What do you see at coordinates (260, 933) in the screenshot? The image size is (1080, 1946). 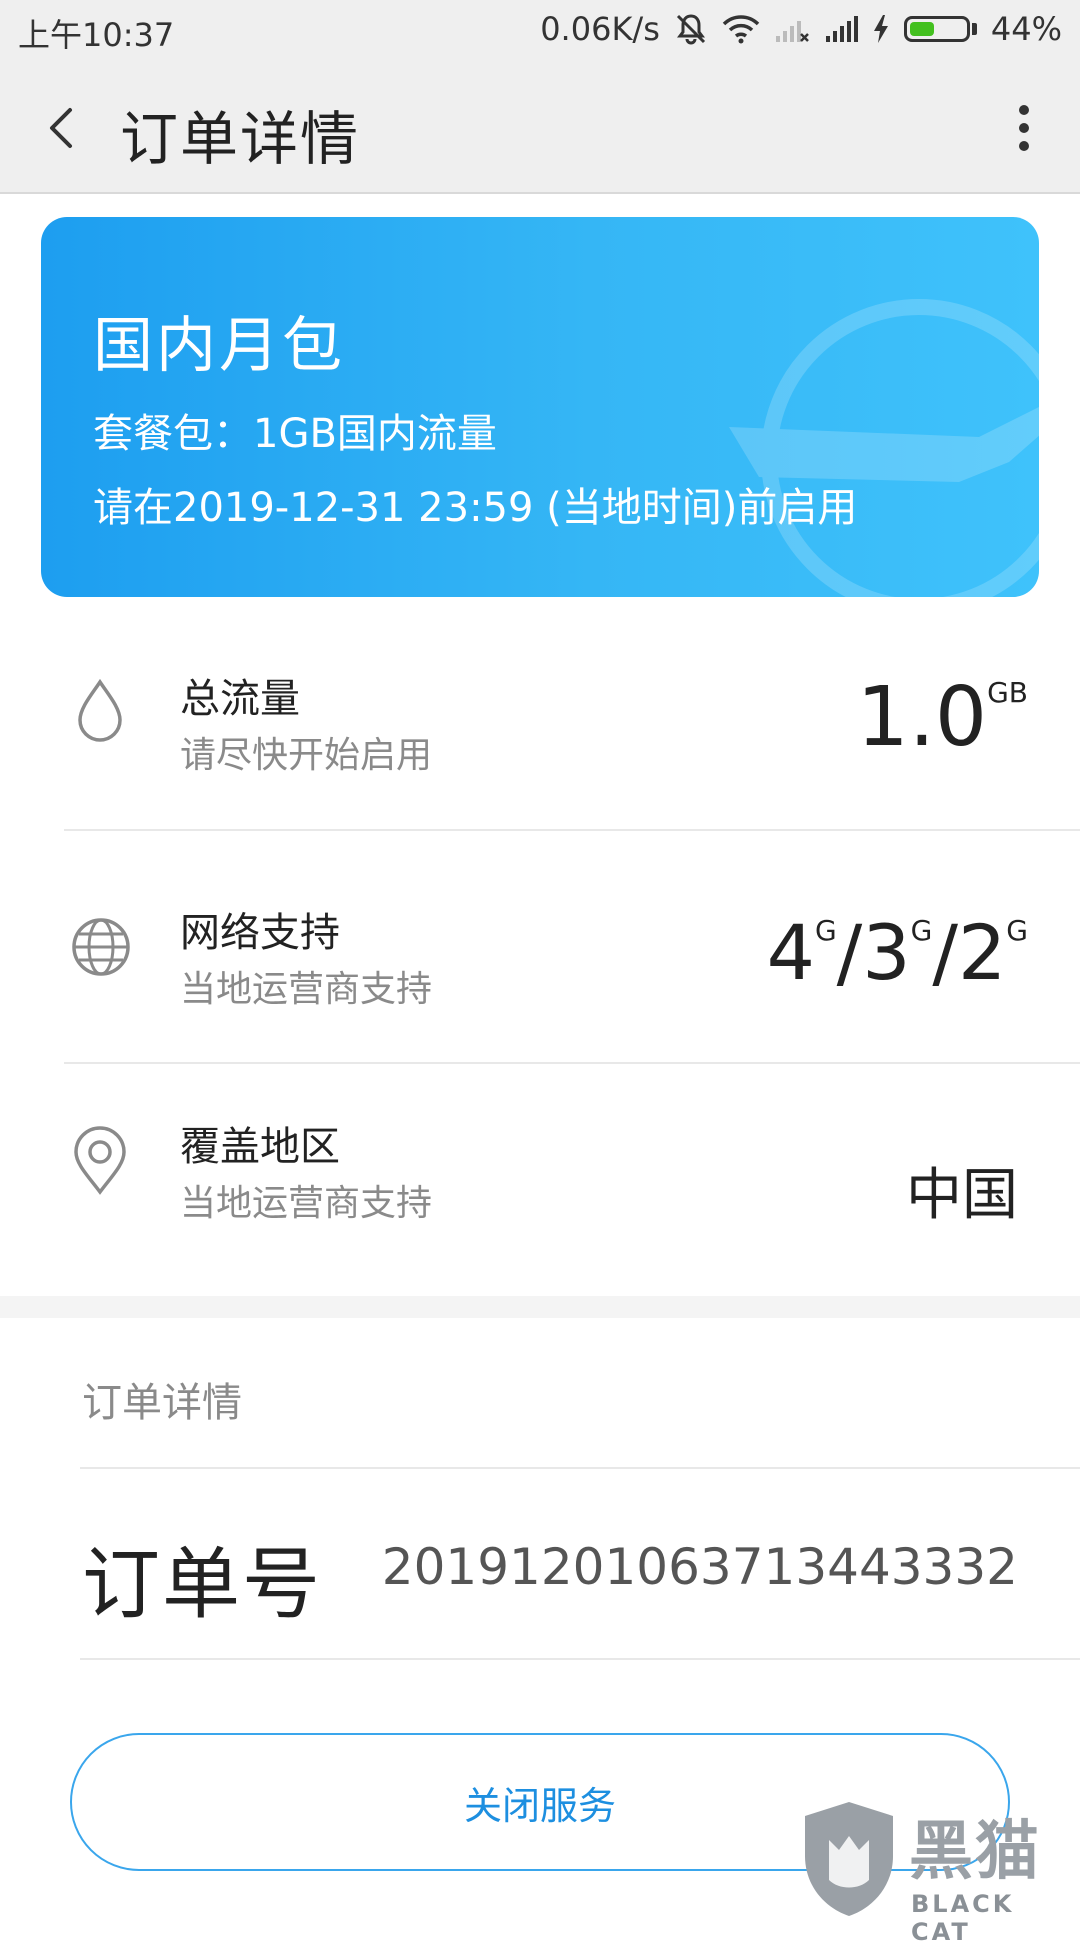 I see `network-title: 网络支持` at bounding box center [260, 933].